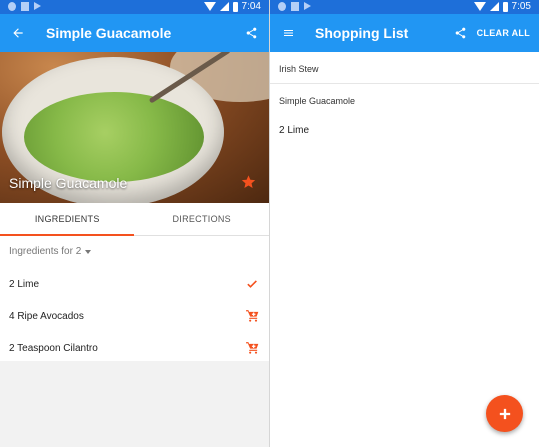 This screenshot has width=539, height=447. Describe the element at coordinates (404, 130) in the screenshot. I see `shopping-list-item: 2 Lime` at that location.